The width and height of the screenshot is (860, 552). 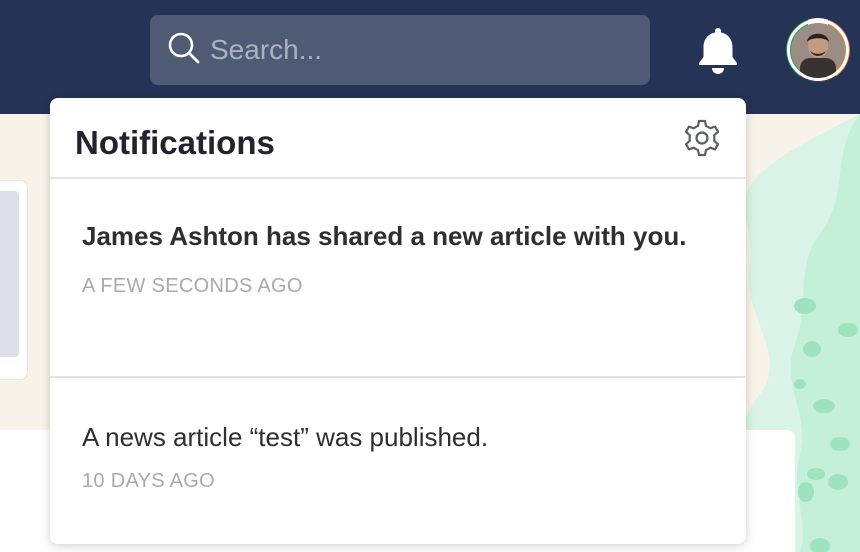 I want to click on user-avatar, so click(x=818, y=50).